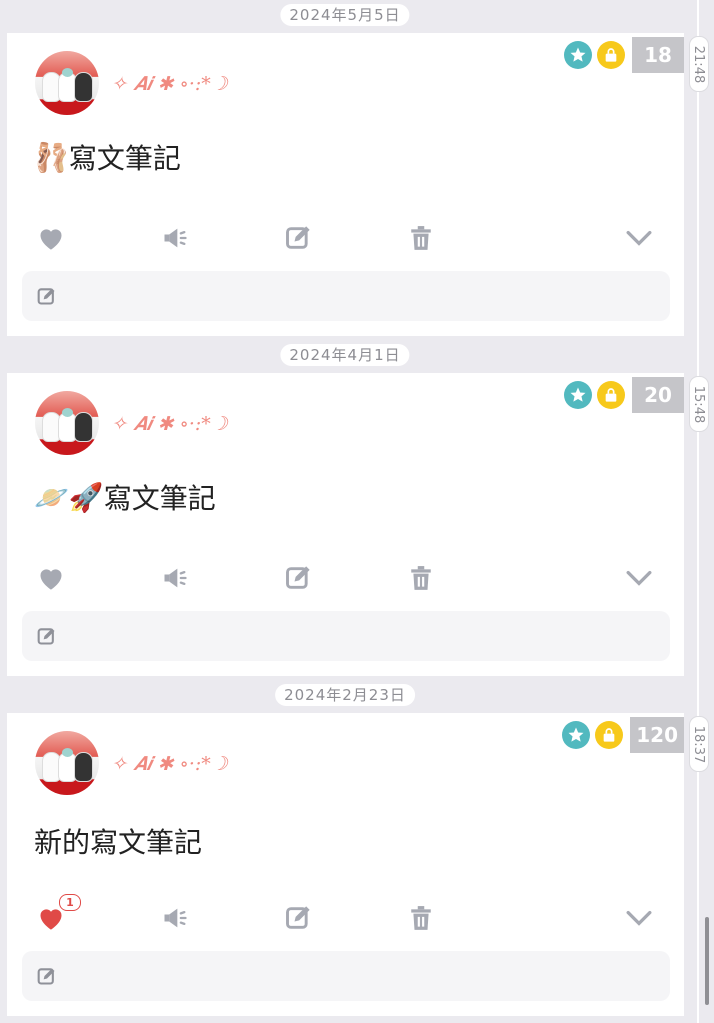  What do you see at coordinates (345, 15) in the screenshot?
I see `date-label: 2024年5月5日` at bounding box center [345, 15].